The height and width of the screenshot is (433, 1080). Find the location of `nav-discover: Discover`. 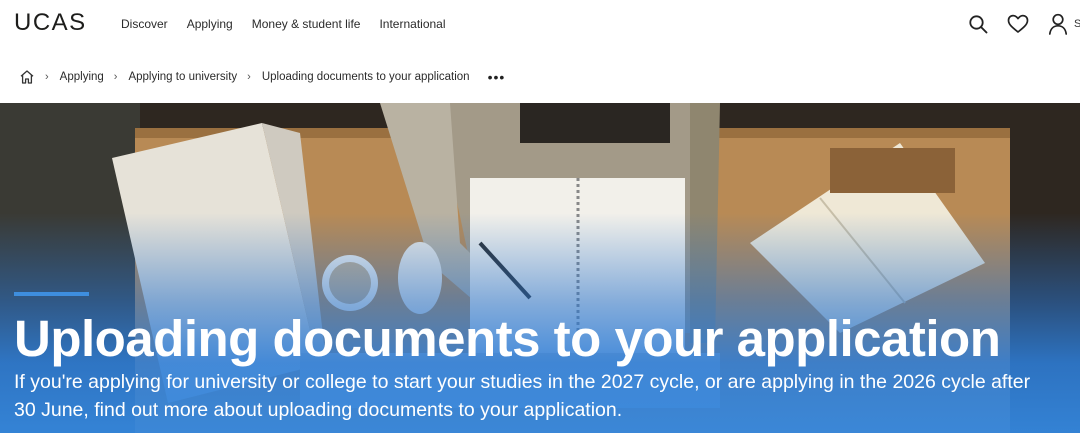

nav-discover: Discover is located at coordinates (144, 24).